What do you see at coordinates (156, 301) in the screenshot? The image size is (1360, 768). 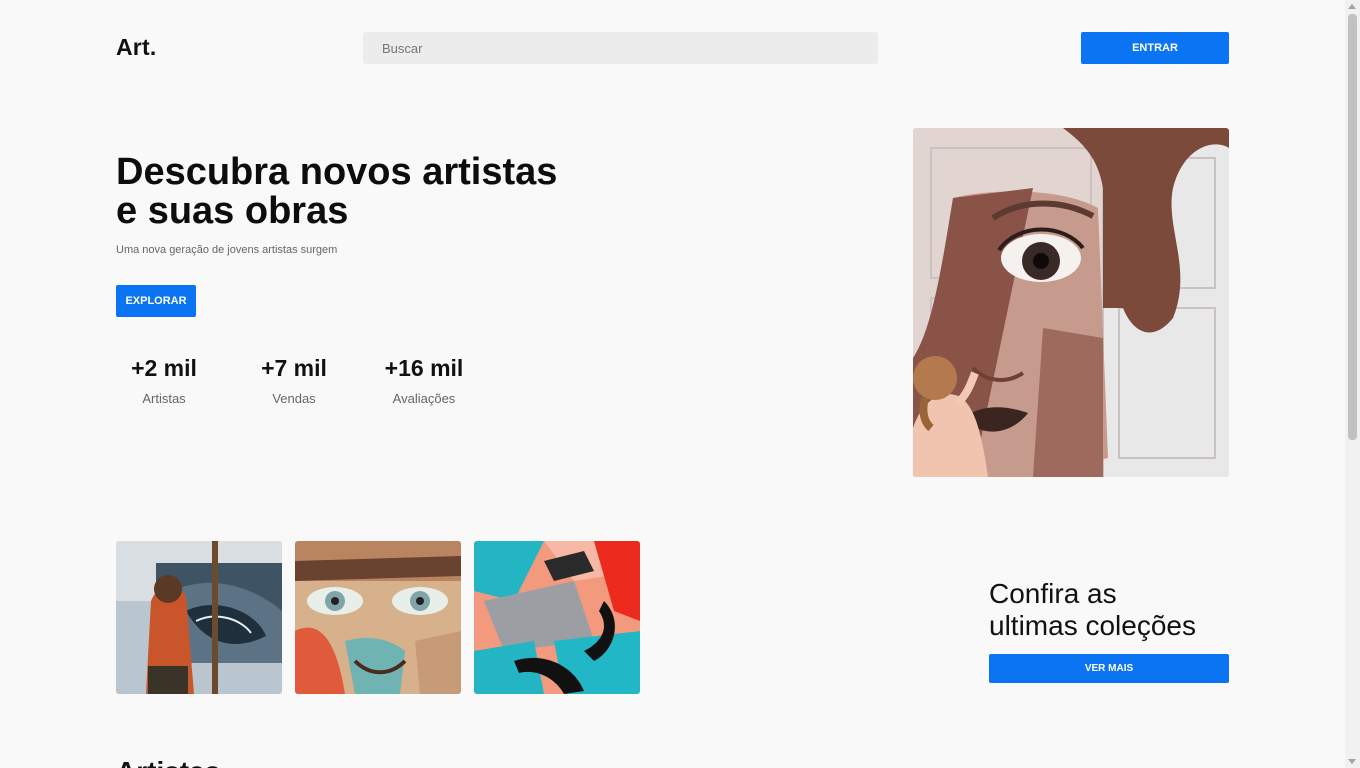 I see `explore-button: EXPLORAR` at bounding box center [156, 301].